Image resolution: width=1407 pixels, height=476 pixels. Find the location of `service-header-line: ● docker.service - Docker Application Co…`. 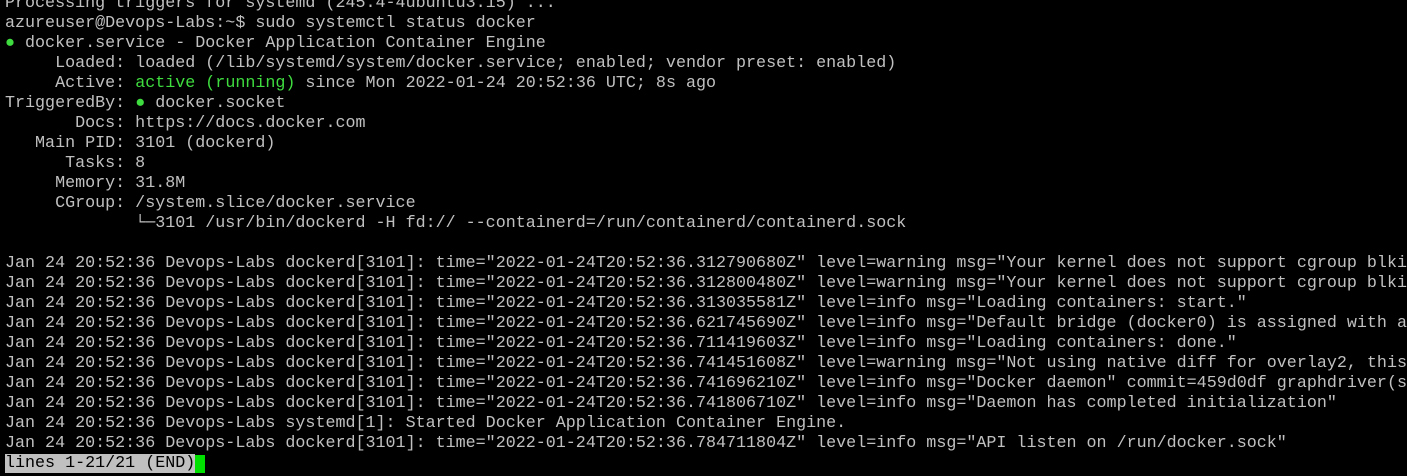

service-header-line: ● docker.service - Docker Application Co… is located at coordinates (706, 44).